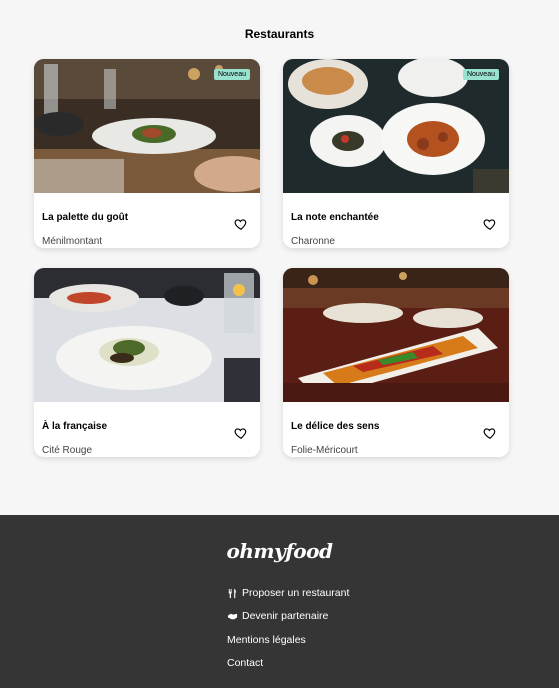  I want to click on footer-link-label: Contact, so click(245, 663).